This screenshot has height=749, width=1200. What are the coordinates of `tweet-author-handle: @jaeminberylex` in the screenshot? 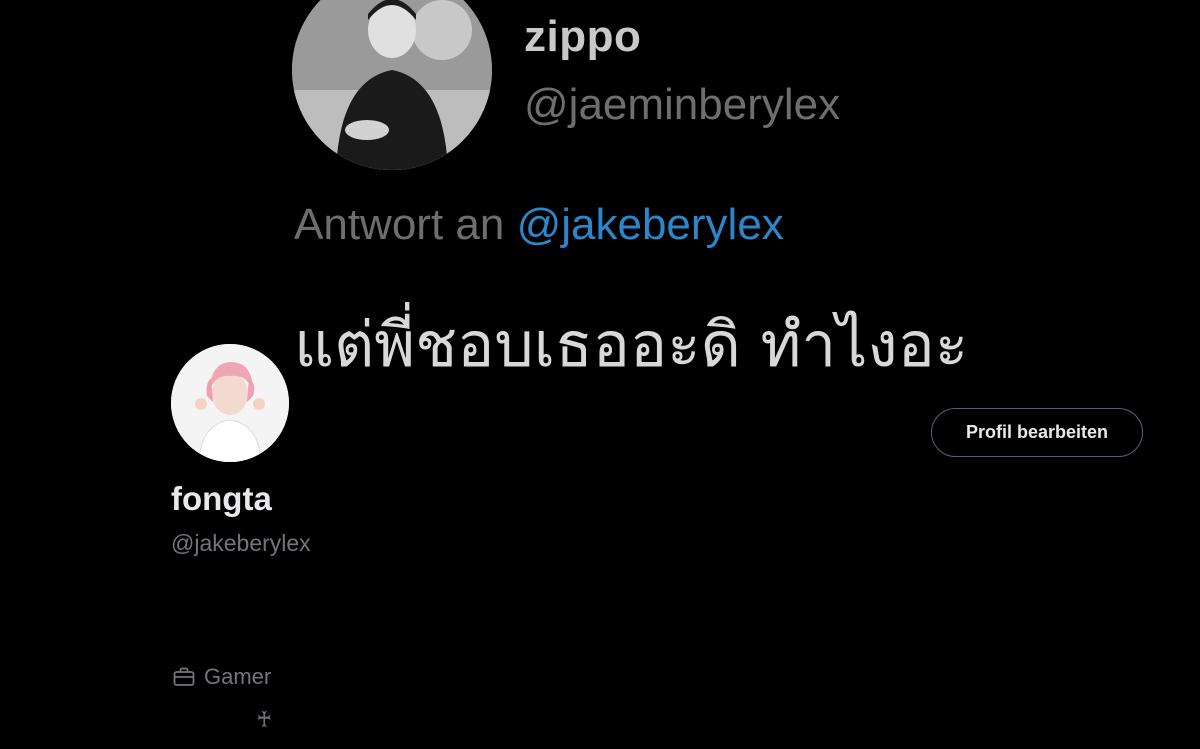 It's located at (682, 104).